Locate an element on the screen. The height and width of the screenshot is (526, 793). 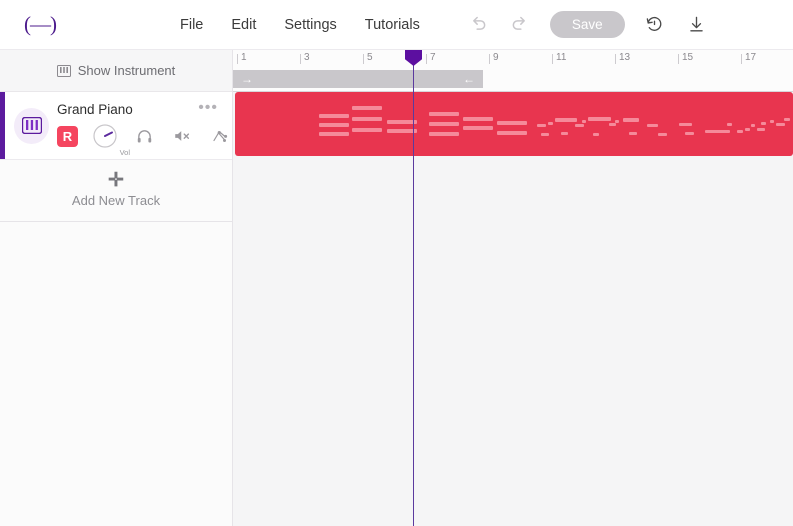
ruler-tick-label: 13 is located at coordinates (625, 57).